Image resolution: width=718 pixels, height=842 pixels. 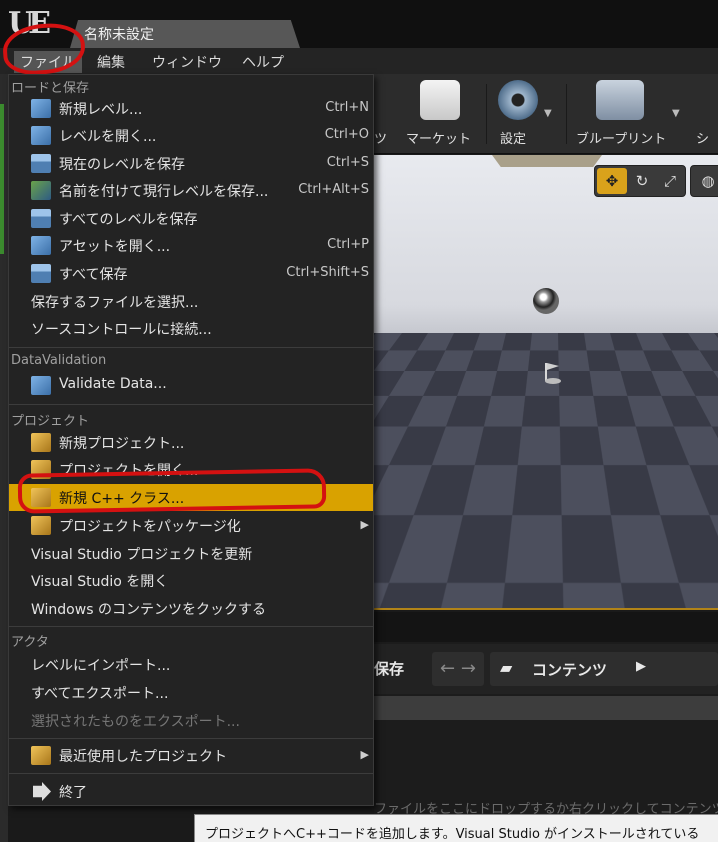 What do you see at coordinates (552, 373) in the screenshot?
I see `player-start-icon` at bounding box center [552, 373].